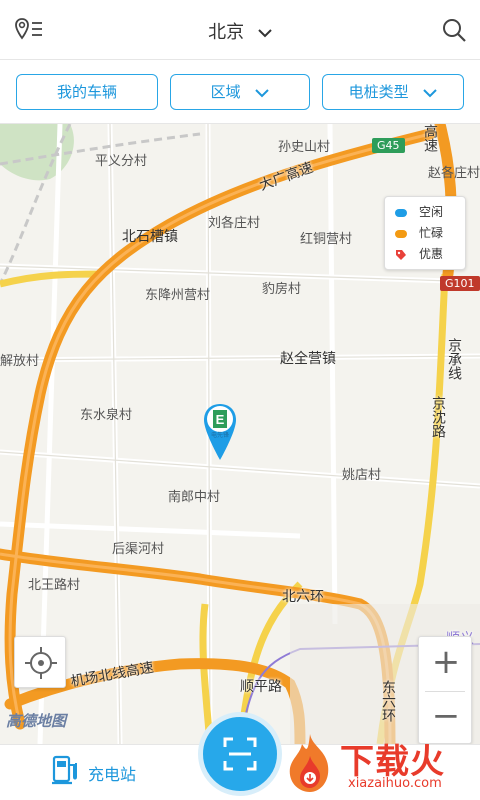  I want to click on place-label: 北王路村, so click(54, 585).